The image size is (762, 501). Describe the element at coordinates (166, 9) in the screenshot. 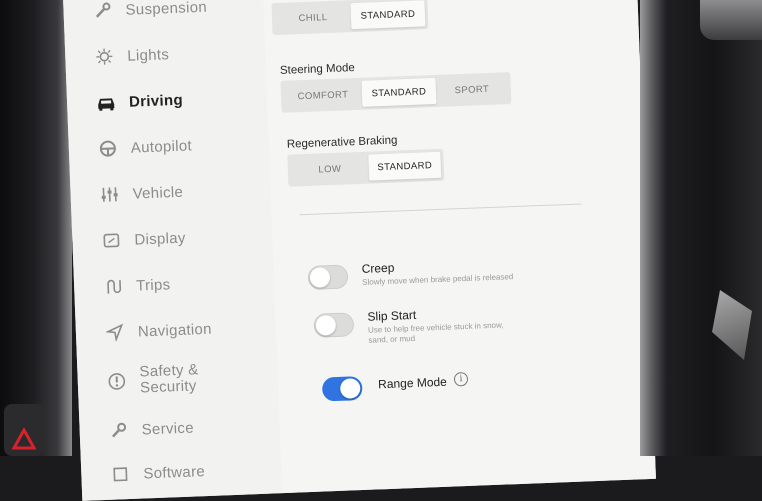

I see `sidebar-item-label: Suspension` at that location.